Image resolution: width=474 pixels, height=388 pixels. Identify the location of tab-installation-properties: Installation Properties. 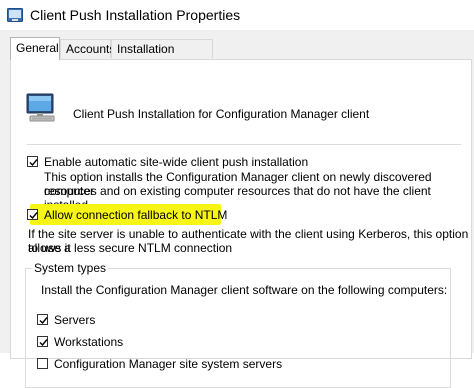
(162, 57).